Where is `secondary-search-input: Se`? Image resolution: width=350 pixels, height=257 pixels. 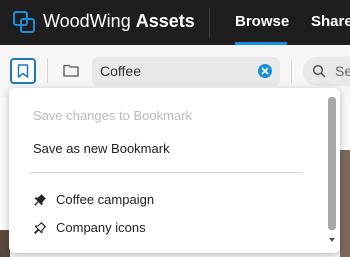
secondary-search-input: Se is located at coordinates (326, 71).